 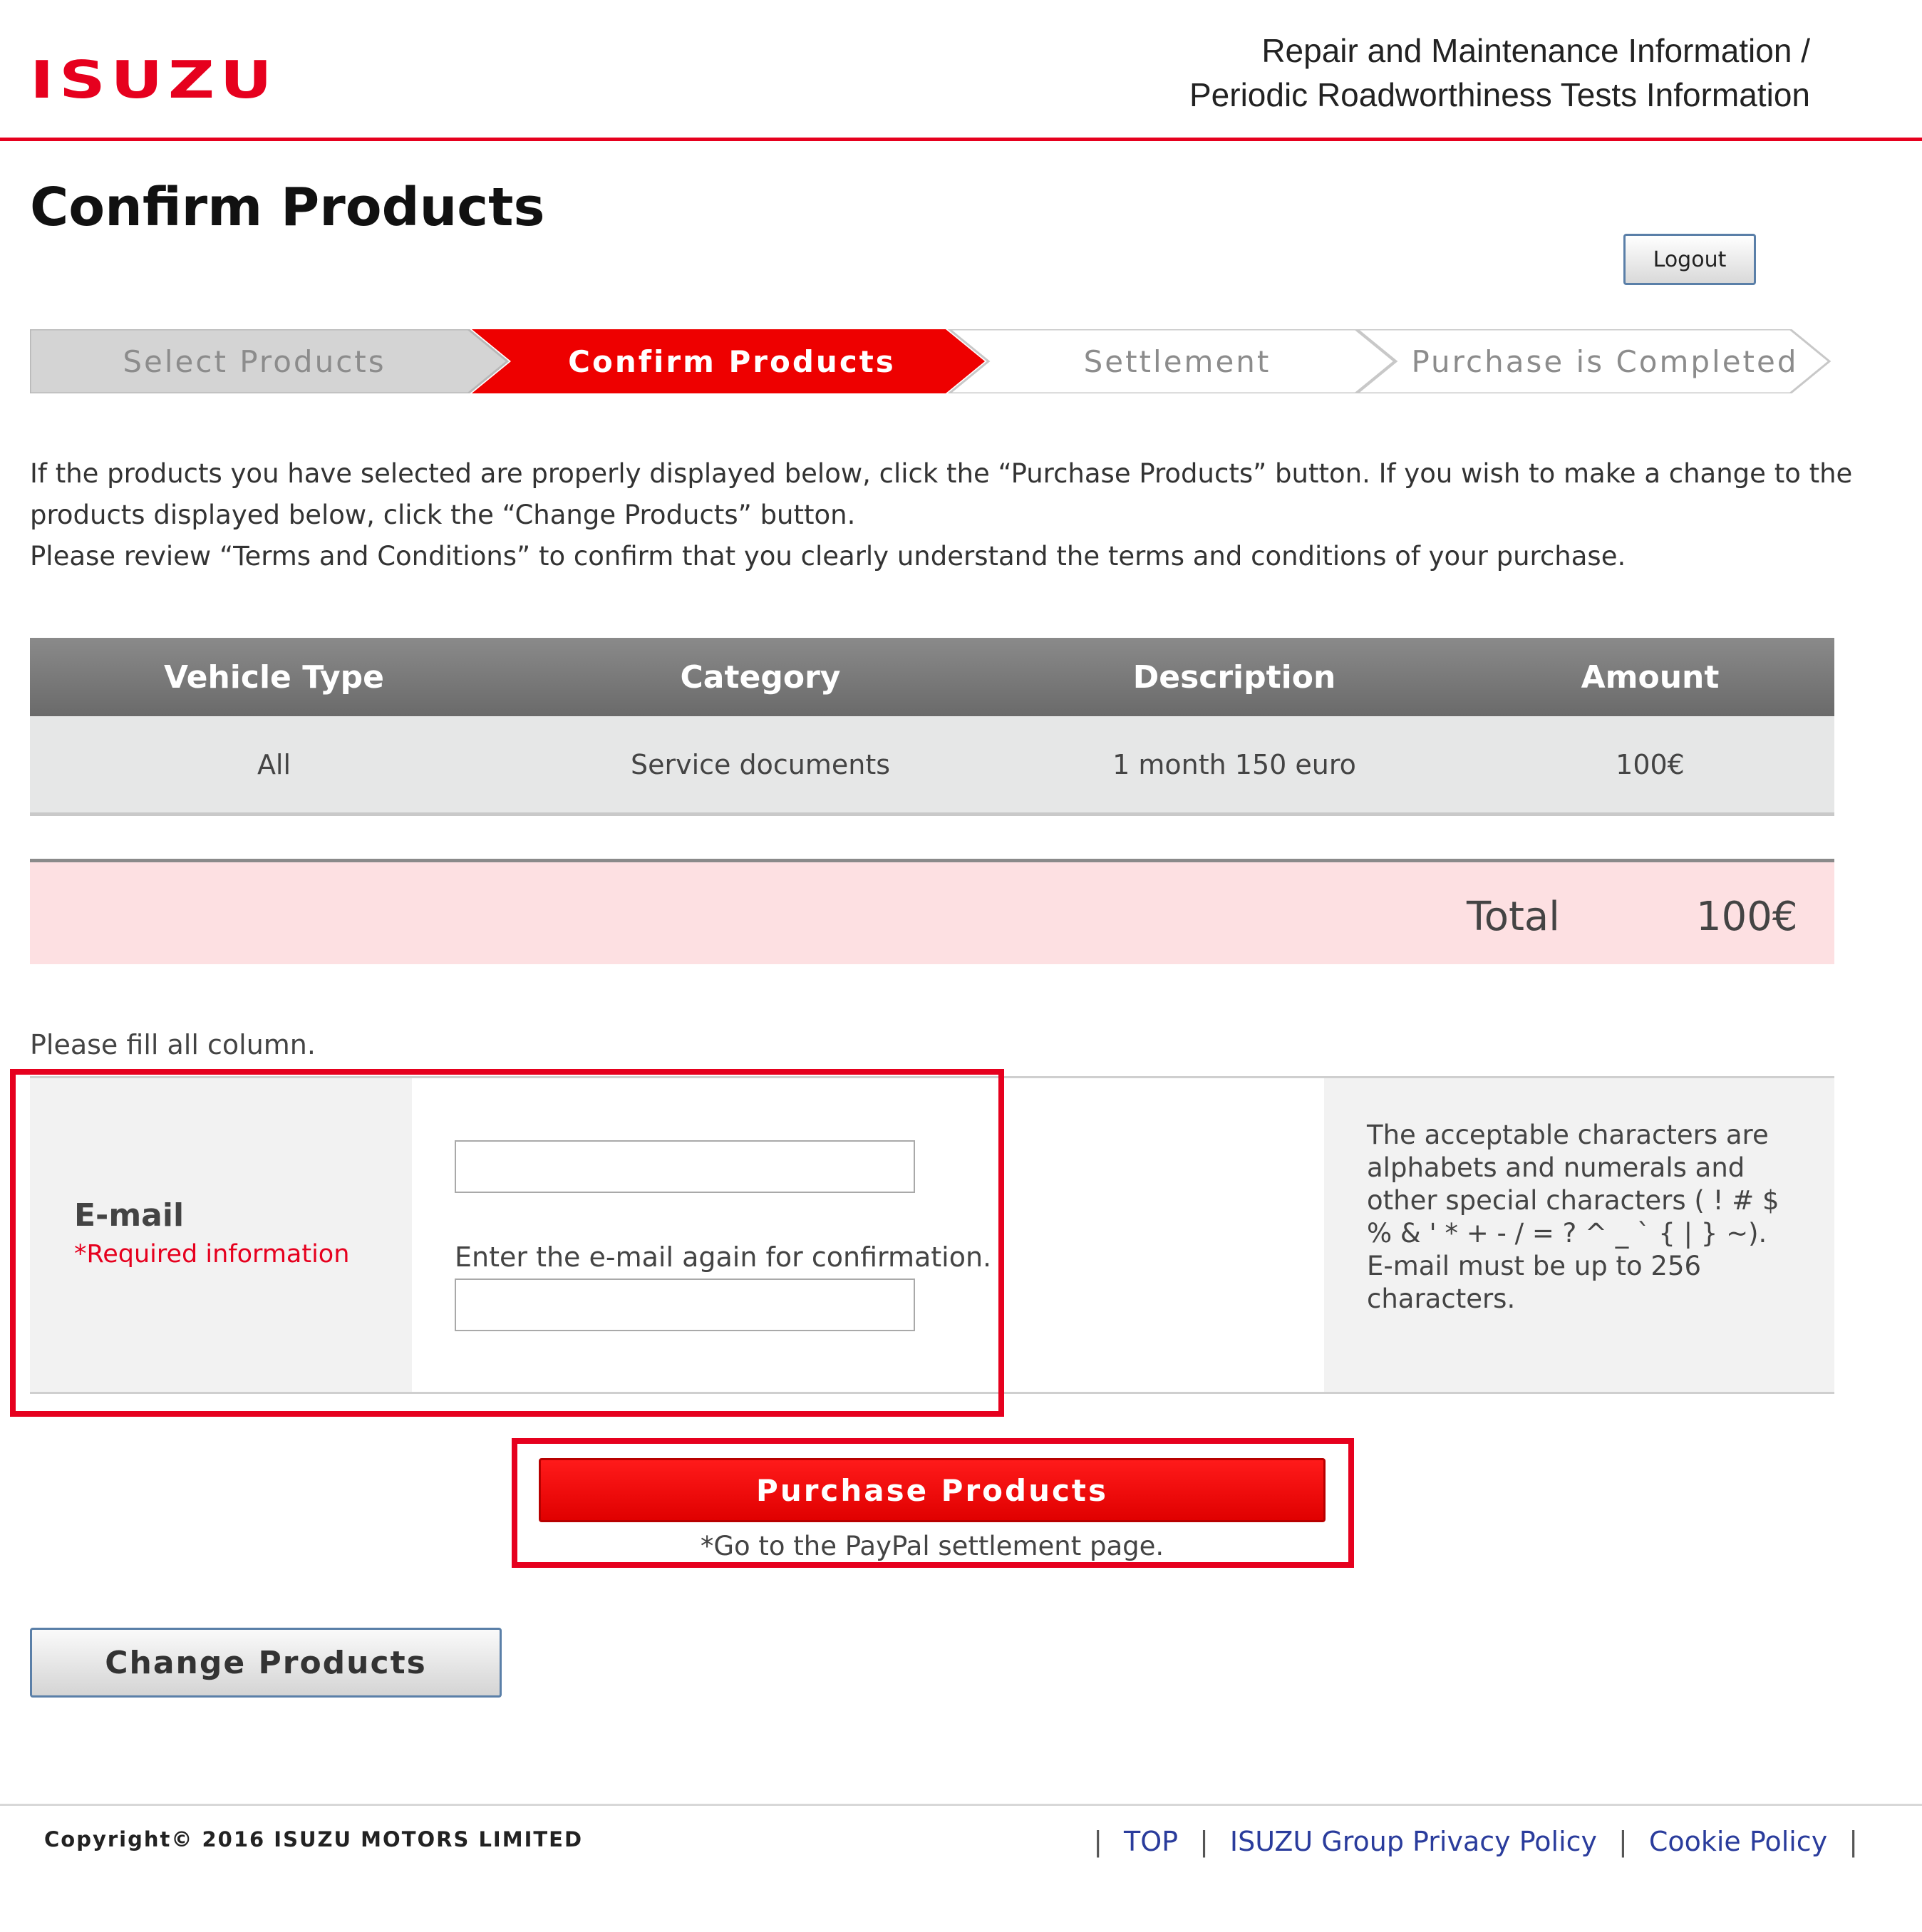 I want to click on copyright: Copyright© 2016 ISUZU MOTORS LIMITED, so click(x=314, y=1839).